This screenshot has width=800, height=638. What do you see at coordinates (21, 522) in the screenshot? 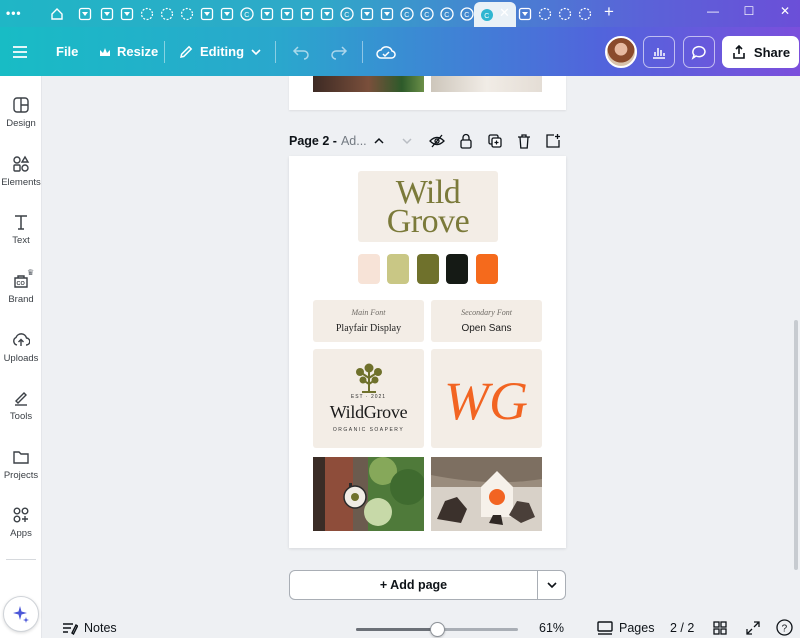
I see `sidebar-item-apps: Apps` at bounding box center [21, 522].